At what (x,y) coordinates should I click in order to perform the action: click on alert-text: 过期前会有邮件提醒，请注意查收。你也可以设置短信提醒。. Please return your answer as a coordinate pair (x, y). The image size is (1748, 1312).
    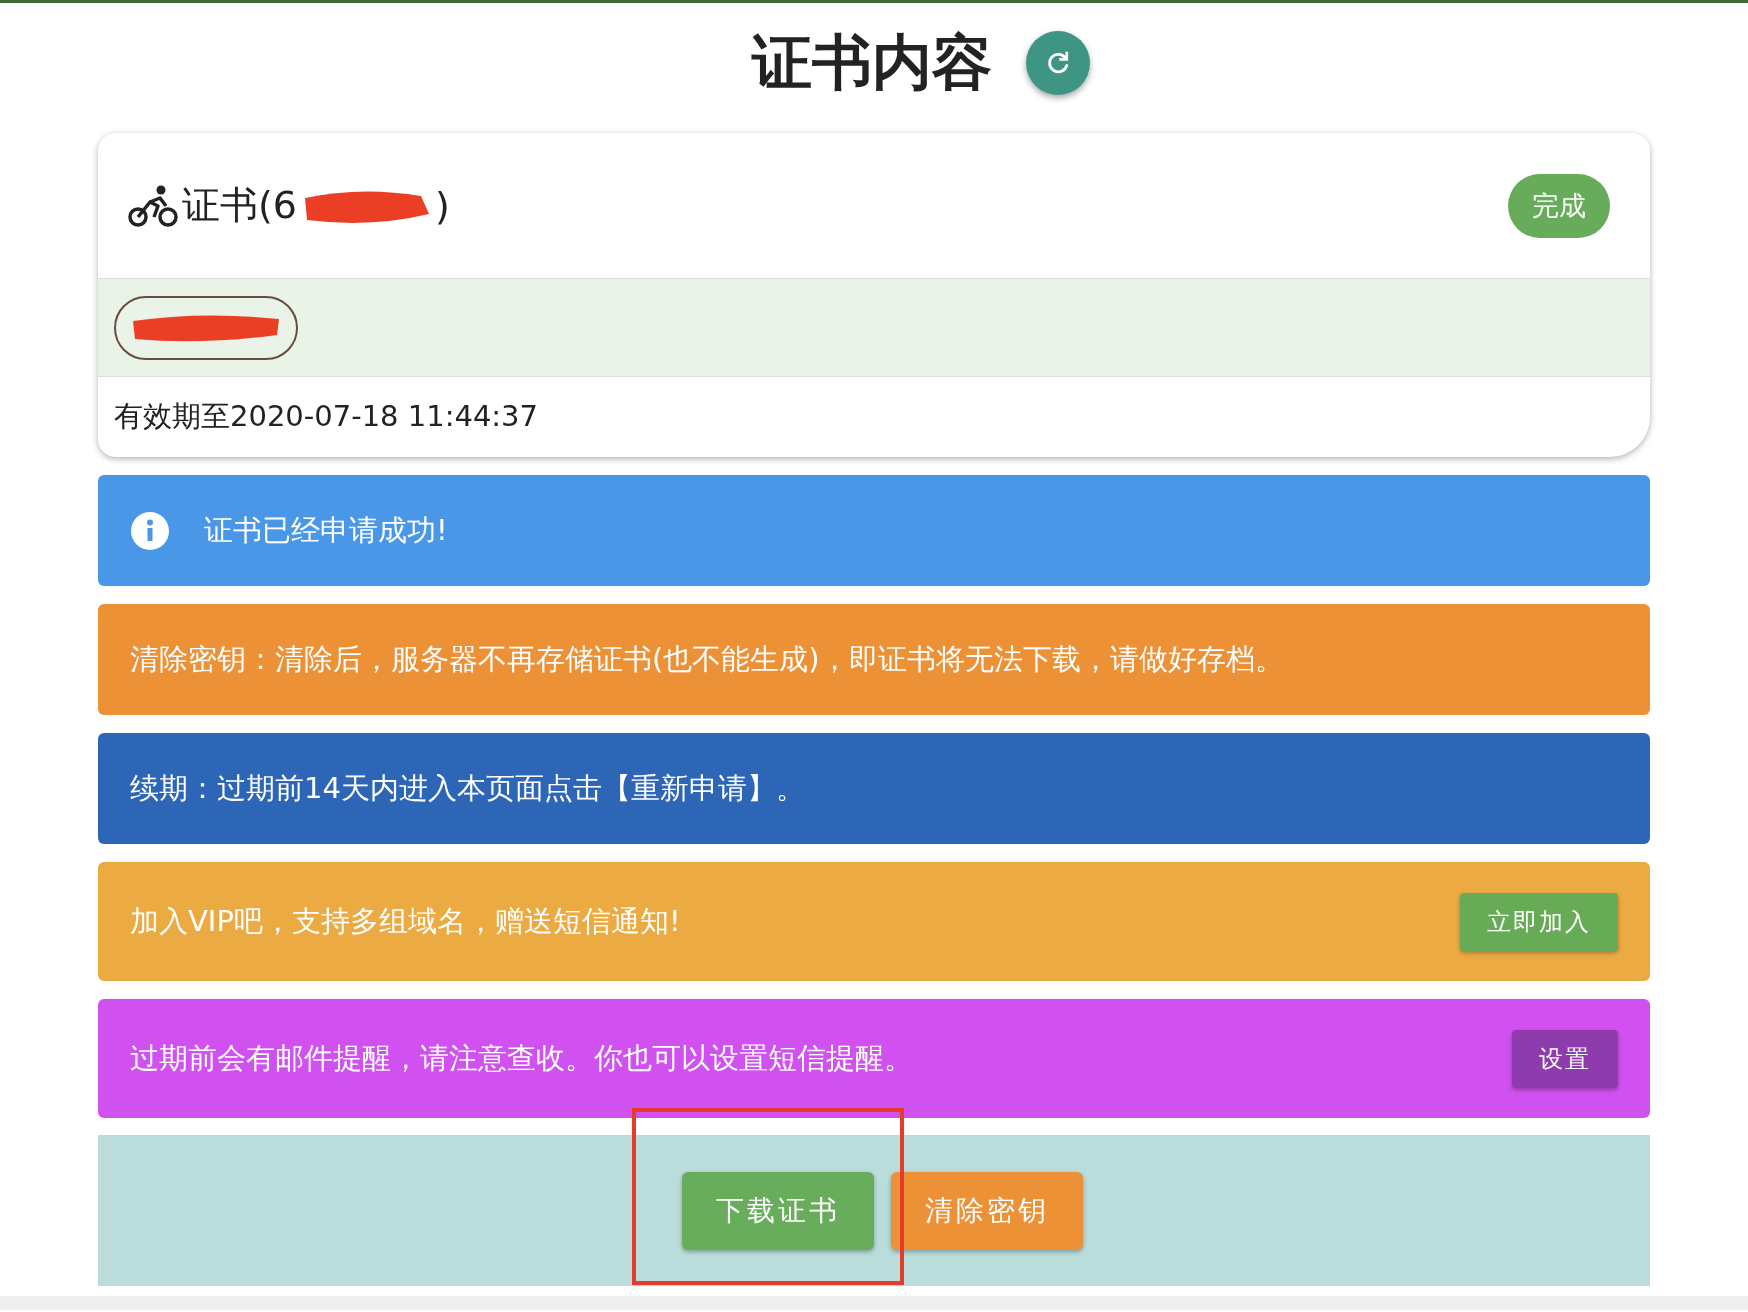
    Looking at the image, I should click on (521, 1058).